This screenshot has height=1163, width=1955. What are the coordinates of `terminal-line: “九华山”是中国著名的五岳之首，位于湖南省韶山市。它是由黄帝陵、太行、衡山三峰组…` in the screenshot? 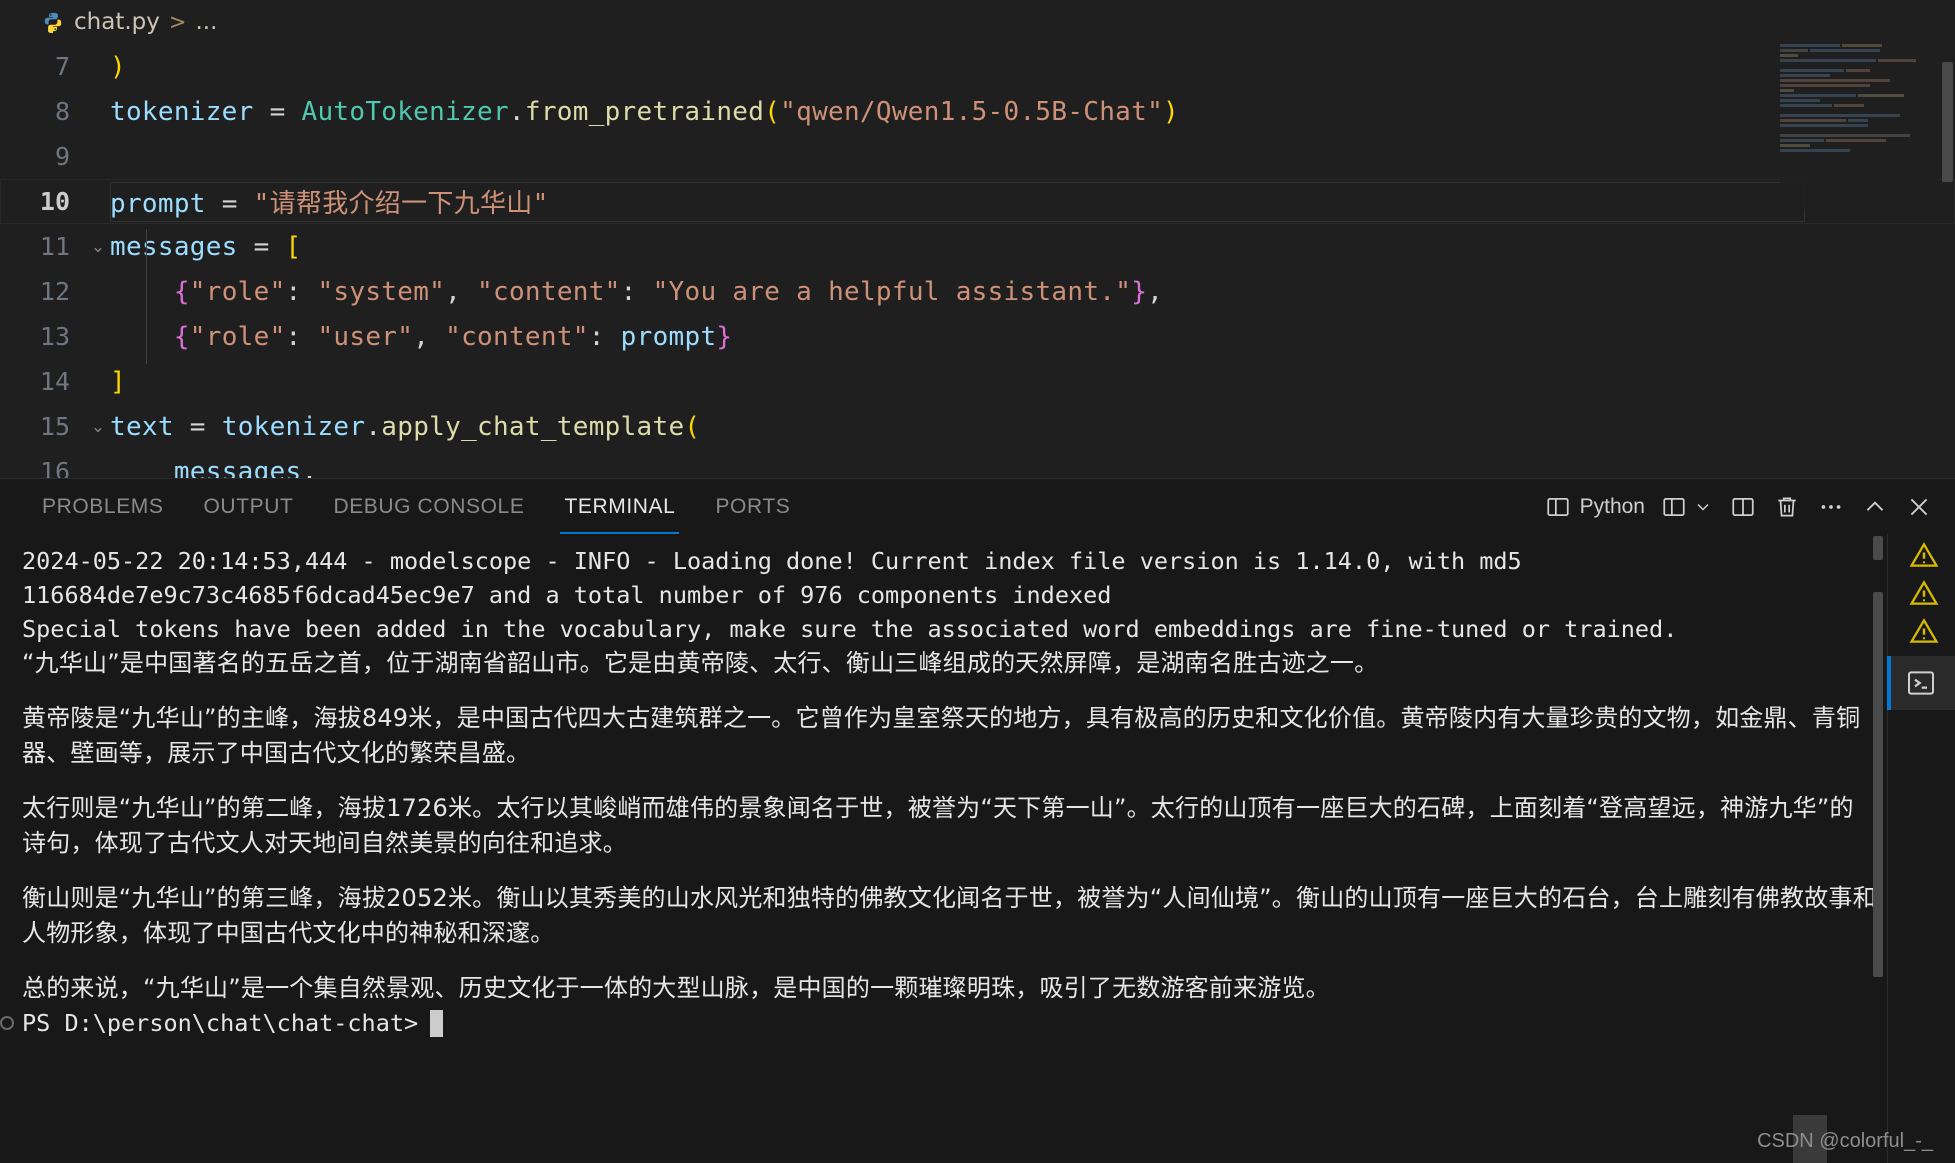 It's located at (700, 663).